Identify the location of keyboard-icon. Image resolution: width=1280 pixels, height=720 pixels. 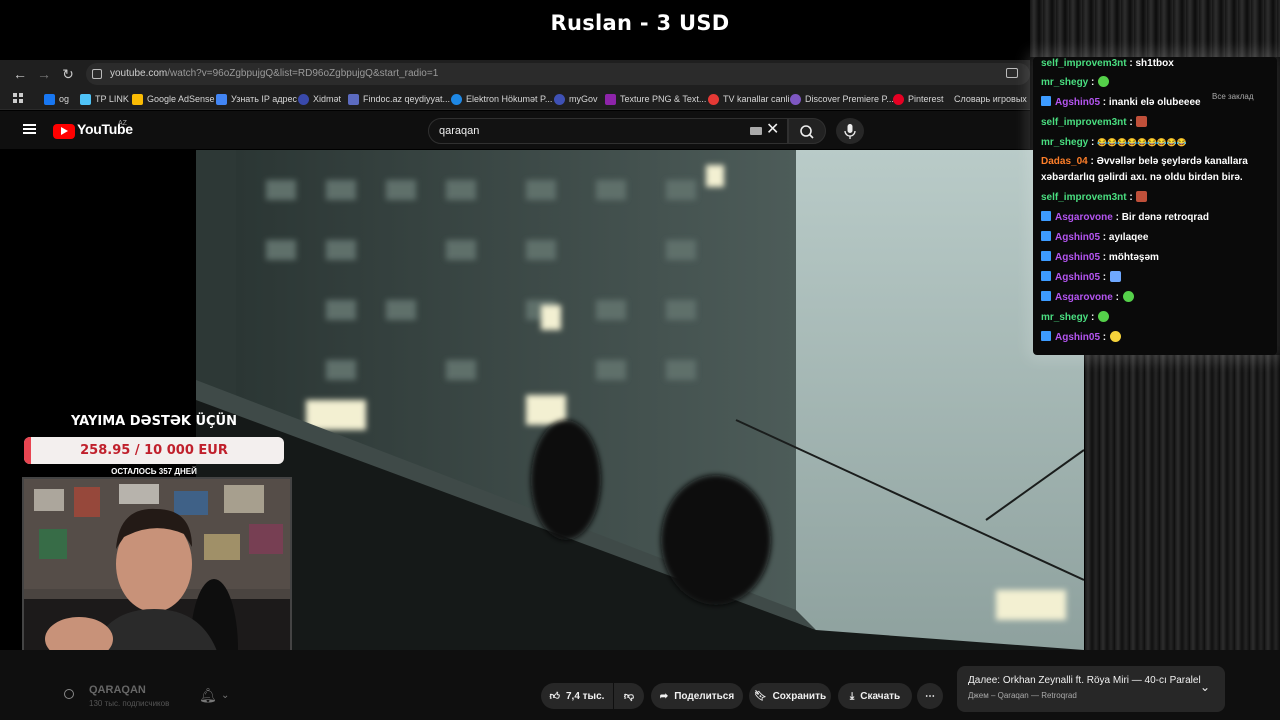
(756, 131).